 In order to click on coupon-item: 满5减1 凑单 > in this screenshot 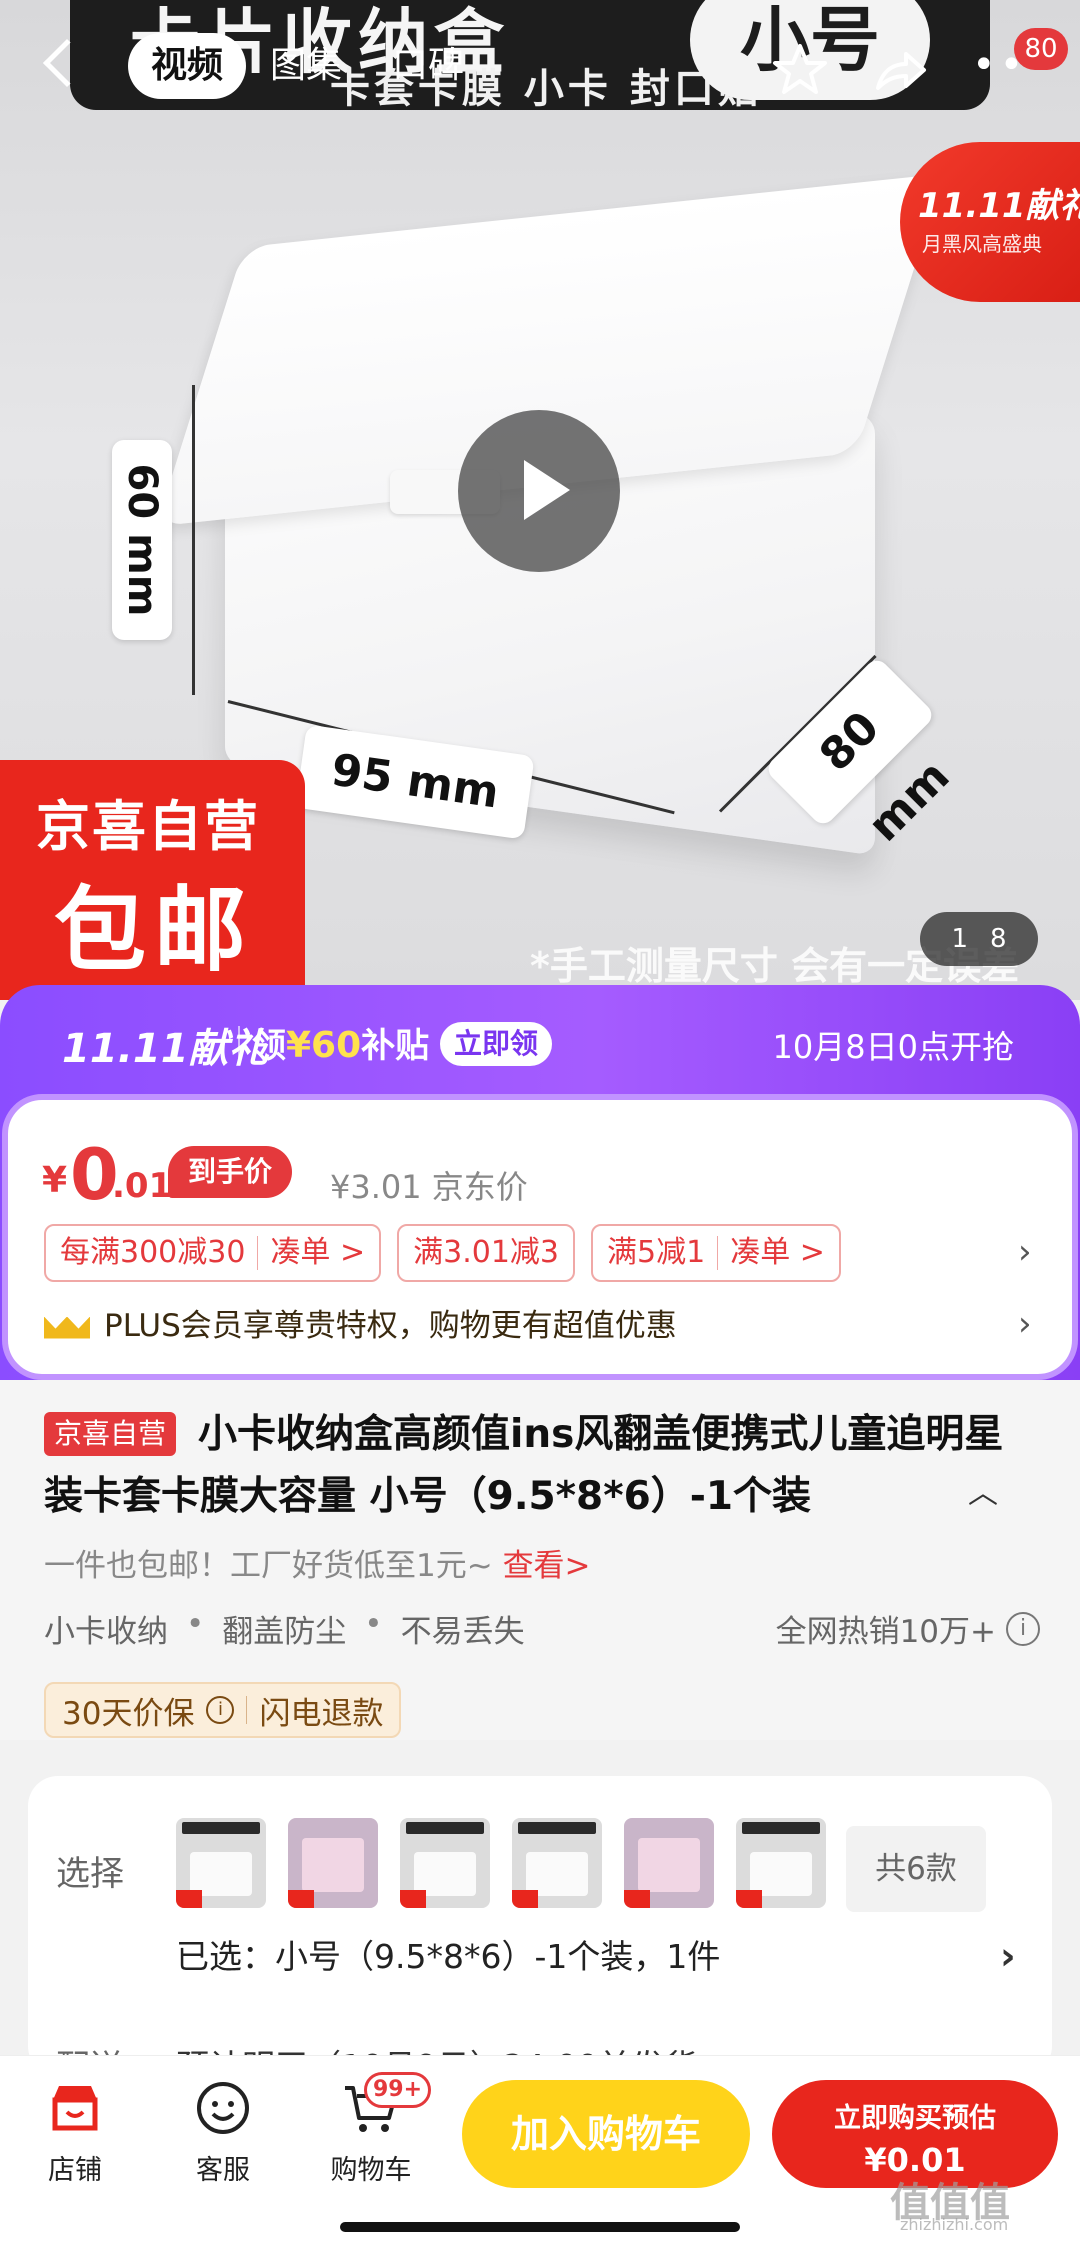, I will do `click(716, 1253)`.